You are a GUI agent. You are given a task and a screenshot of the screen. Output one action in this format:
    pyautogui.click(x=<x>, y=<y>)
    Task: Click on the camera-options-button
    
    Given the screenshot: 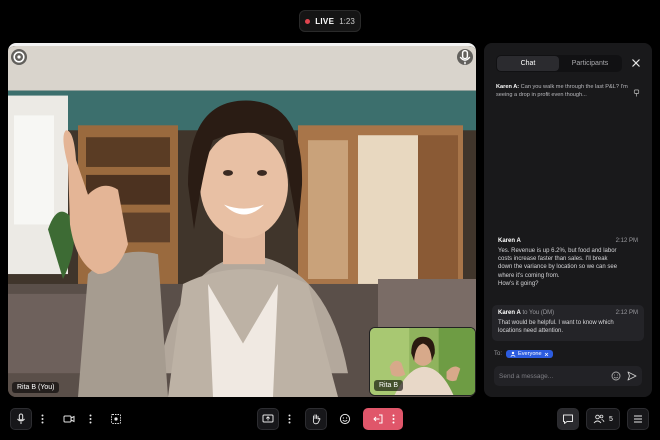 What is the action you would take?
    pyautogui.click(x=90, y=419)
    